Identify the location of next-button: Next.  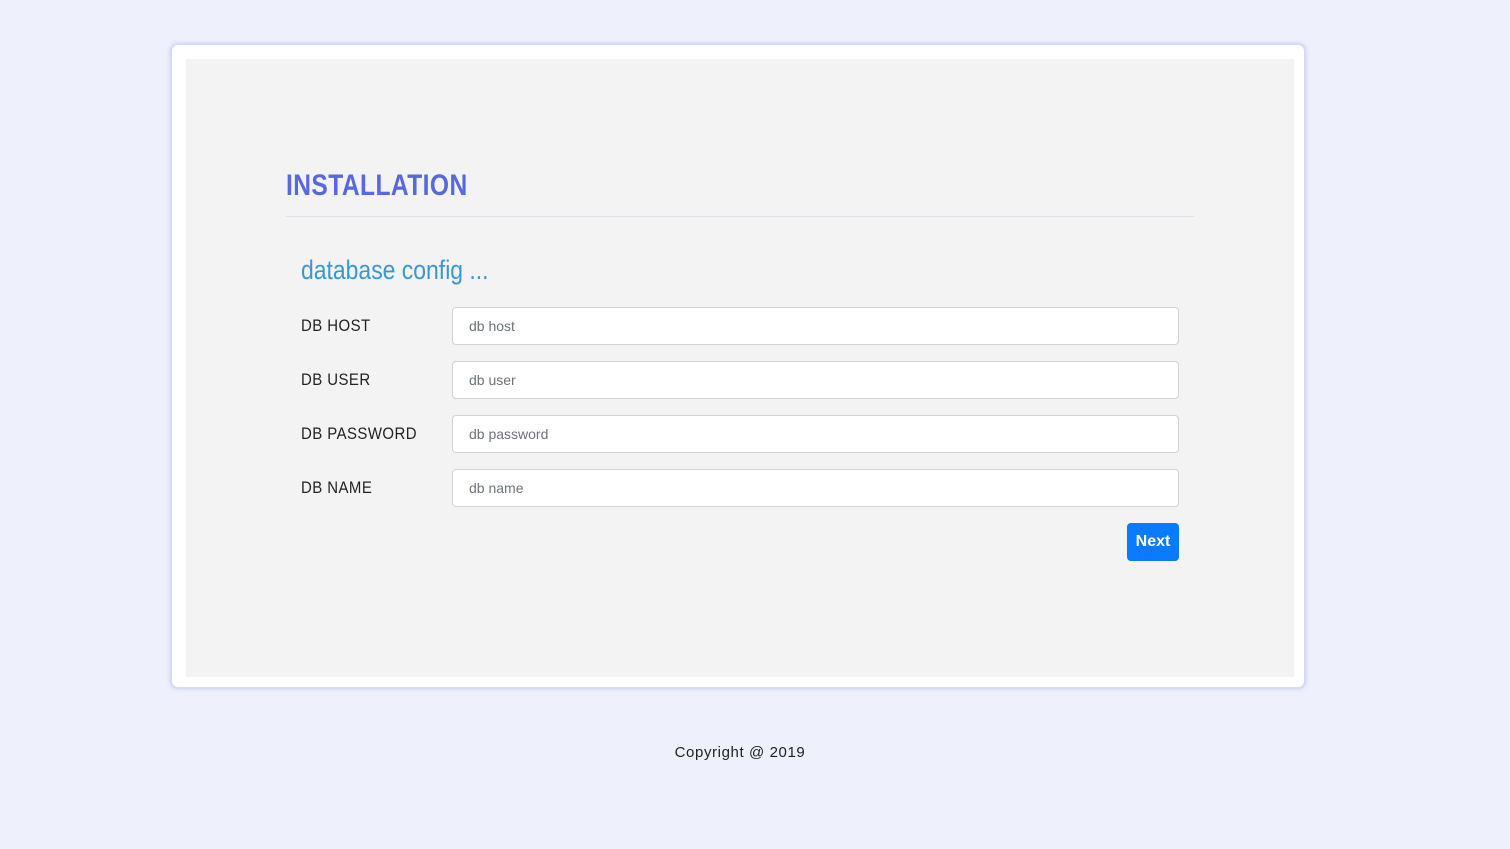
(1153, 542).